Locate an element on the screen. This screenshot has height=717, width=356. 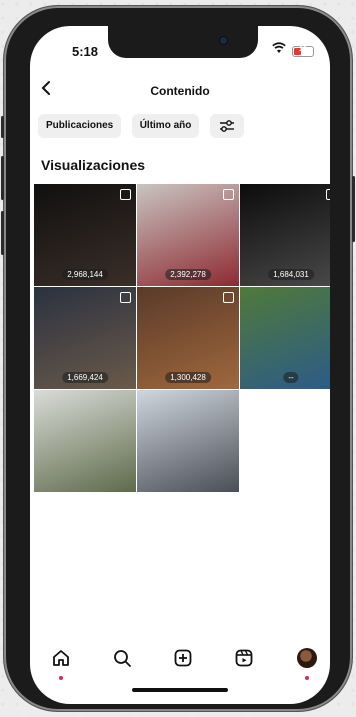
notch is located at coordinates (183, 42).